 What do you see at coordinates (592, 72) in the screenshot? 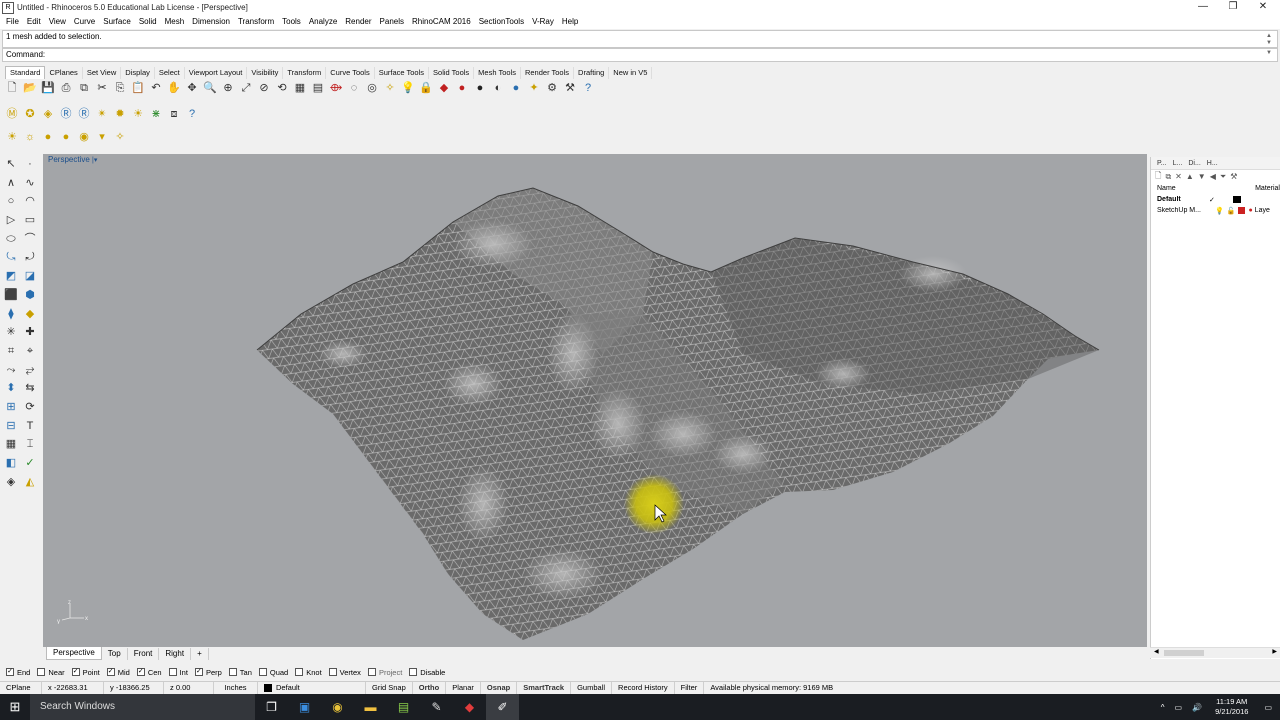
I see `tab-drafting: Drafting` at bounding box center [592, 72].